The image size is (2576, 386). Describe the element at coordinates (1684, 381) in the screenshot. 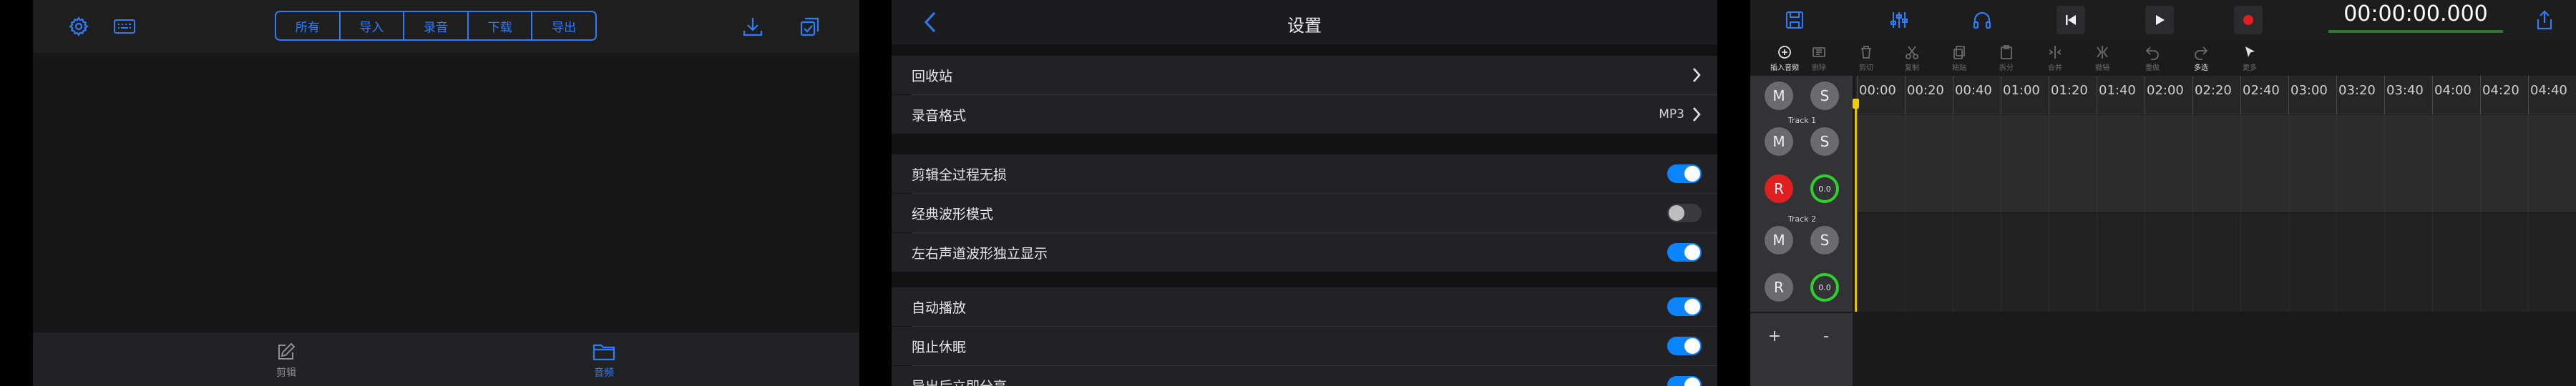

I see `share-after-export-toggle` at that location.